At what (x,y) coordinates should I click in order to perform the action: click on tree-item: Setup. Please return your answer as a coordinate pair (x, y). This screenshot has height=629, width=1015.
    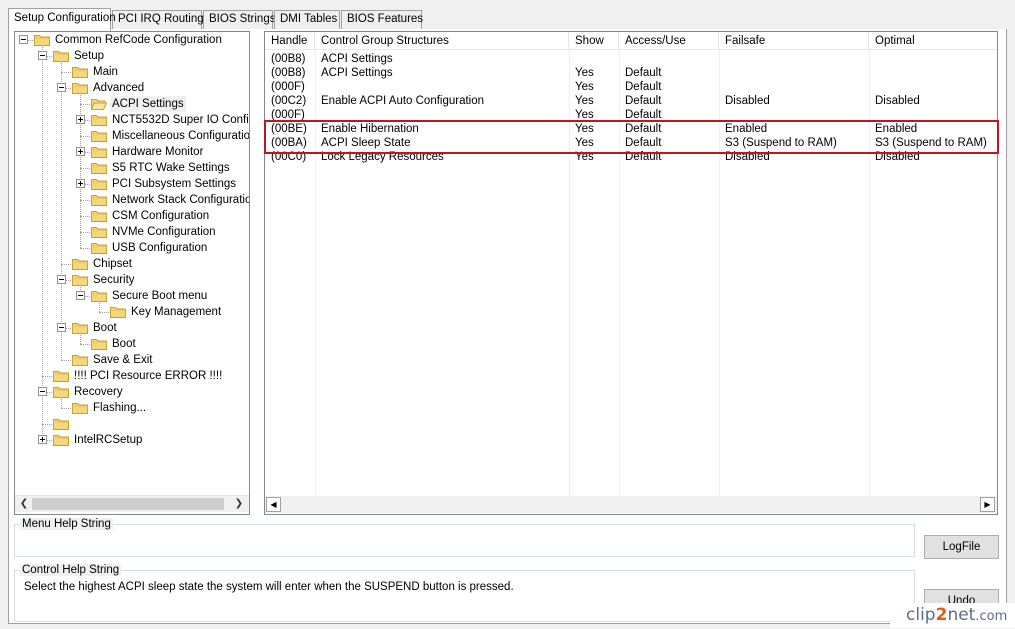
    Looking at the image, I should click on (132, 56).